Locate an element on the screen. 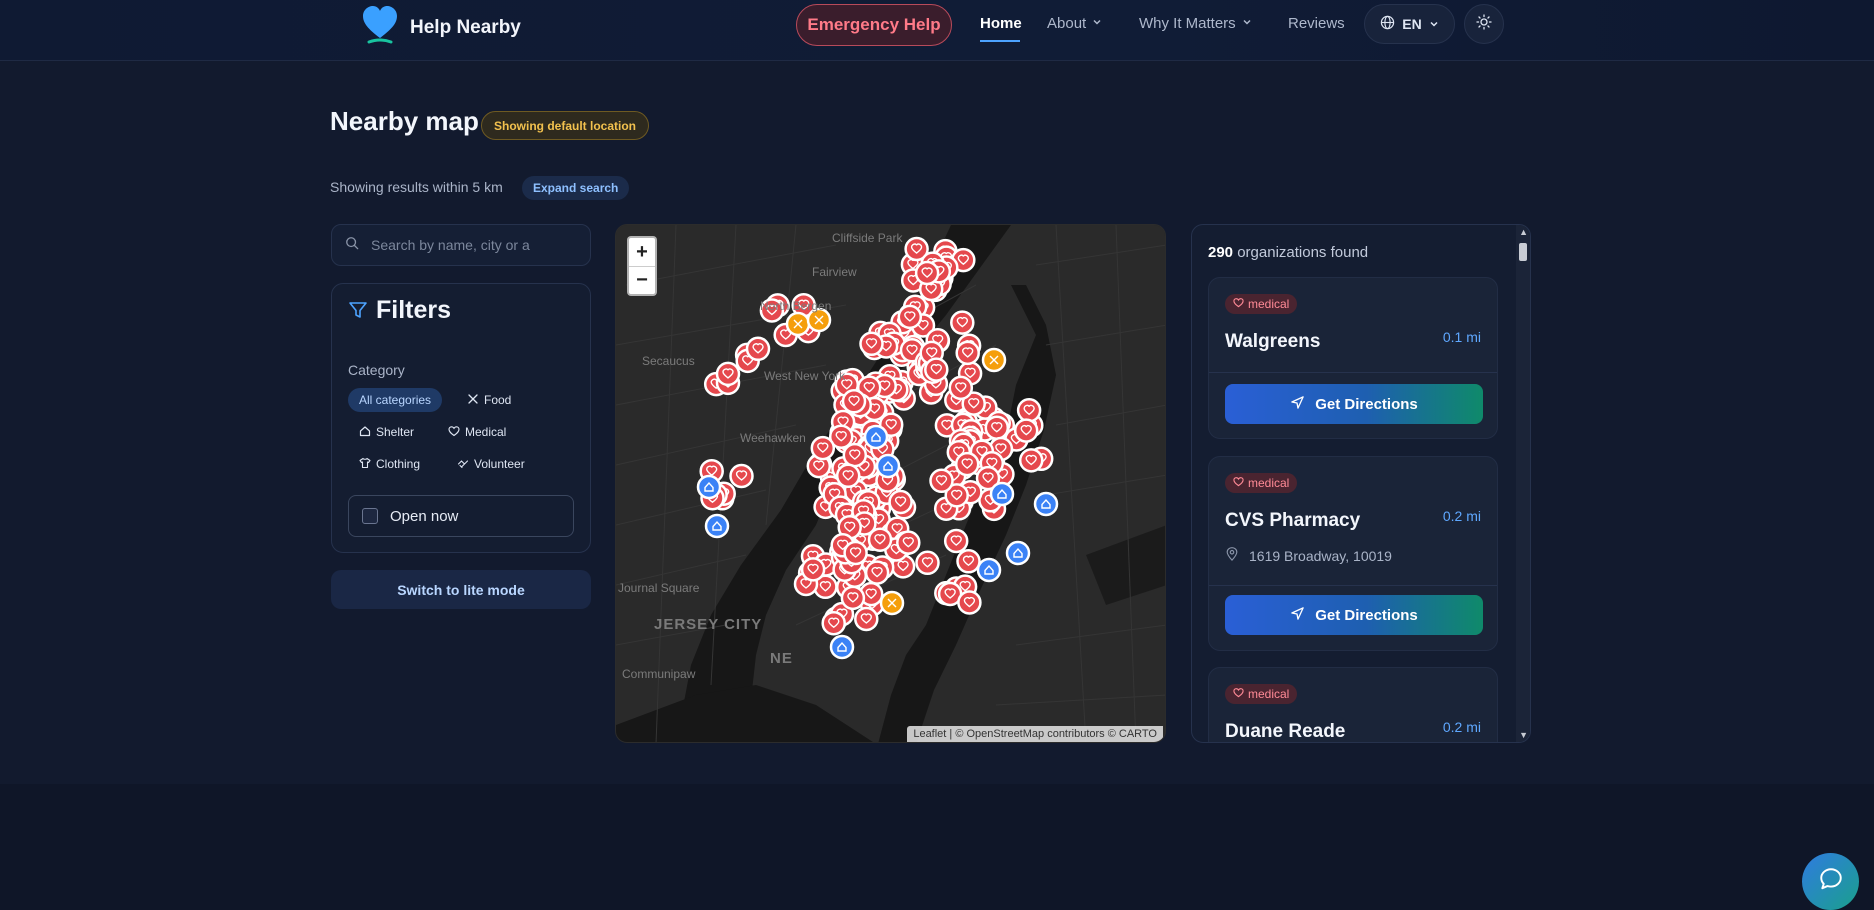  chip-shelter: Shelter is located at coordinates (386, 432).